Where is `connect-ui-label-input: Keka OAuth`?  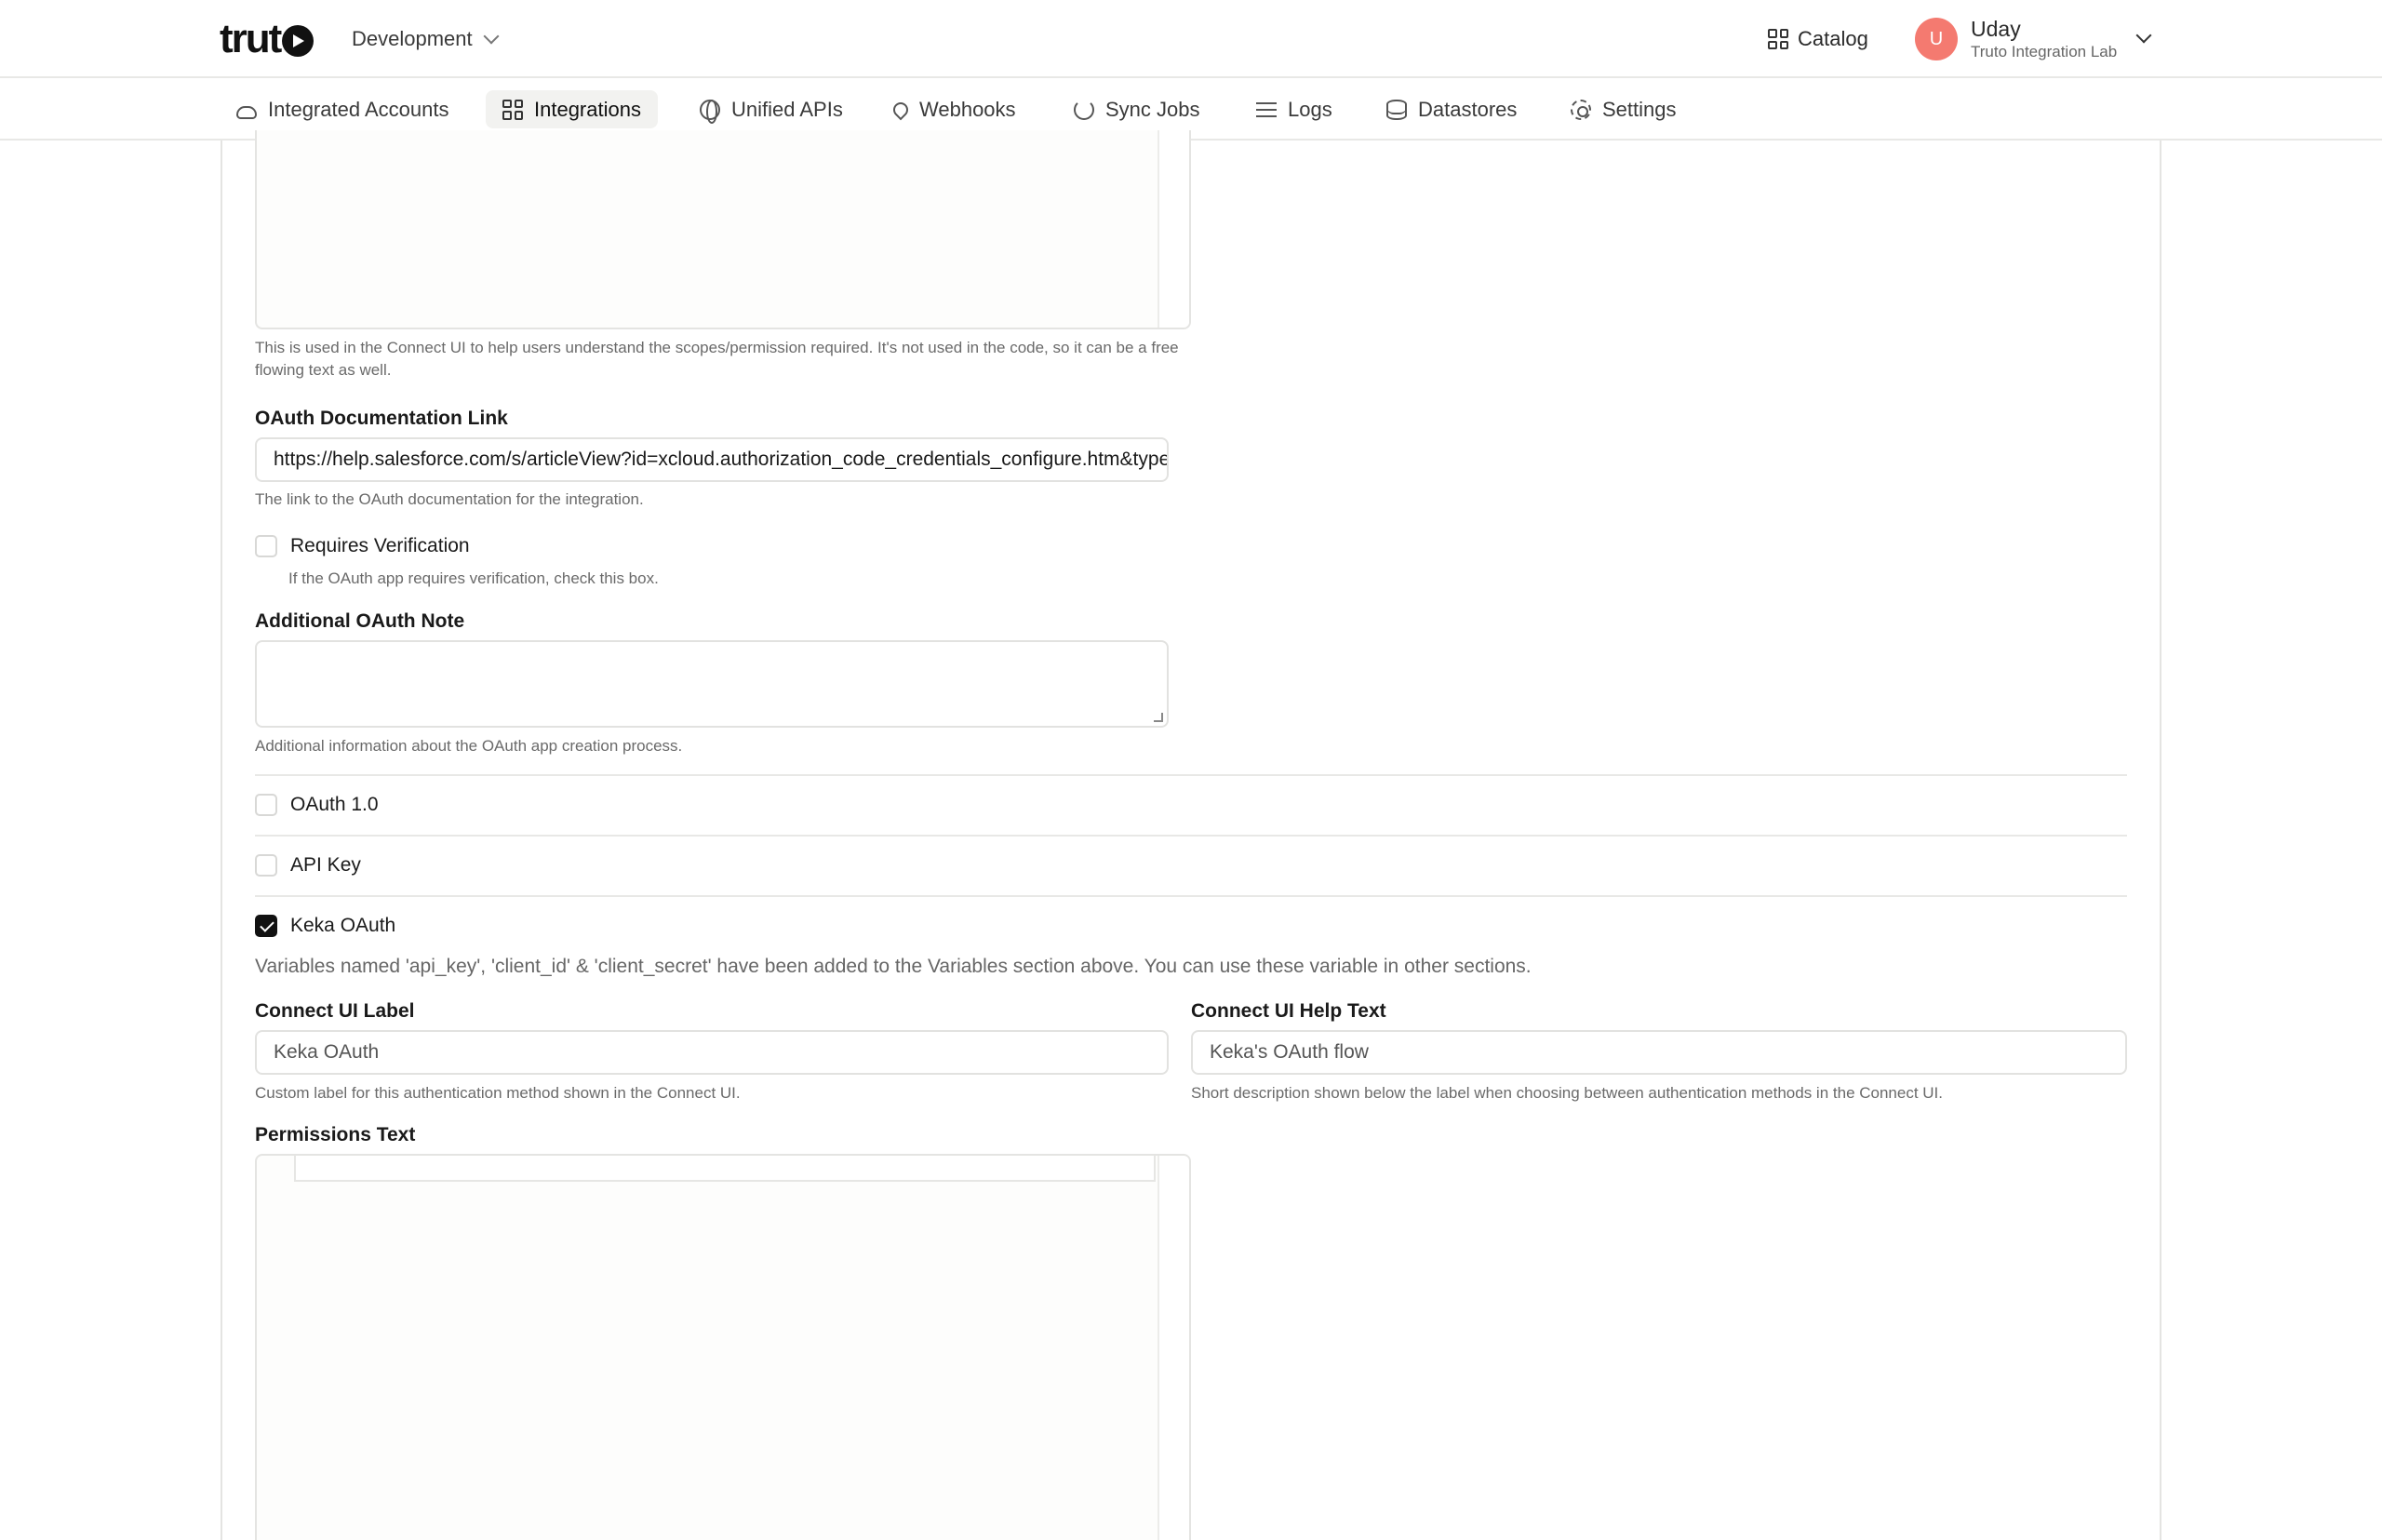
connect-ui-label-input: Keka OAuth is located at coordinates (712, 1052).